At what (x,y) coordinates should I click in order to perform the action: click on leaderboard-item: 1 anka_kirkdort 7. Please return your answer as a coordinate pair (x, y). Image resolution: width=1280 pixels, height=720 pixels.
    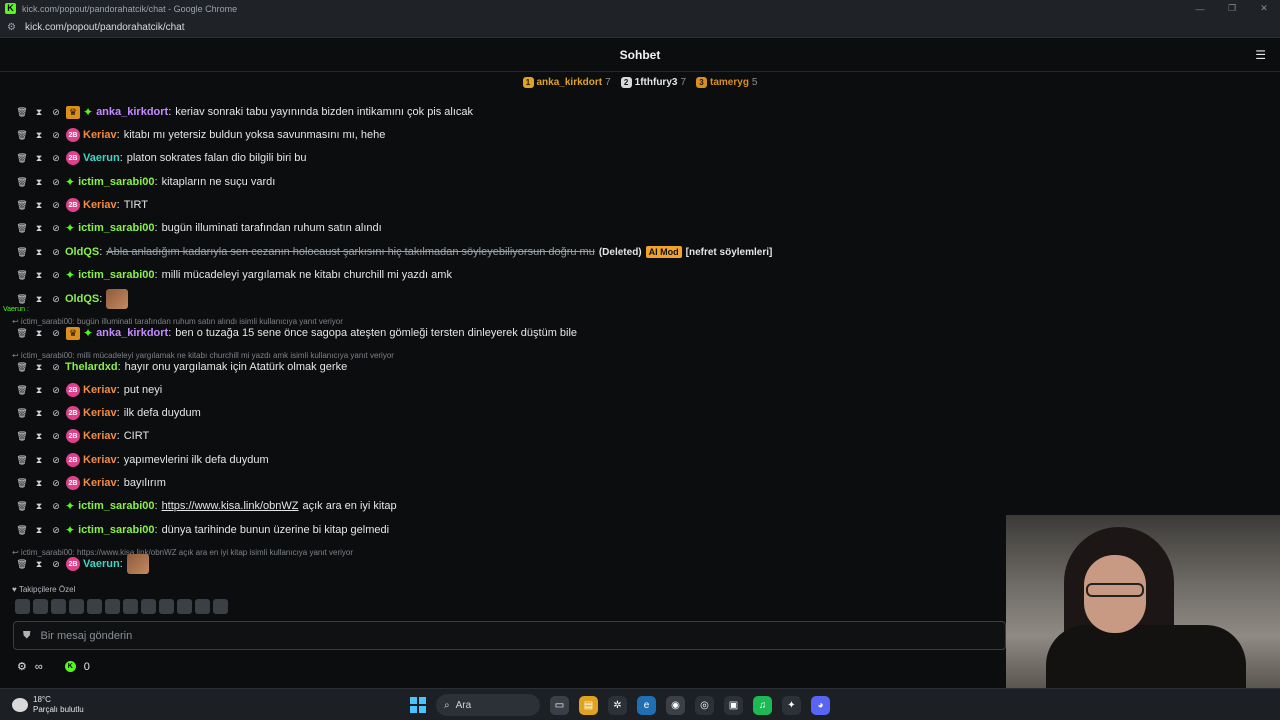
    Looking at the image, I should click on (566, 82).